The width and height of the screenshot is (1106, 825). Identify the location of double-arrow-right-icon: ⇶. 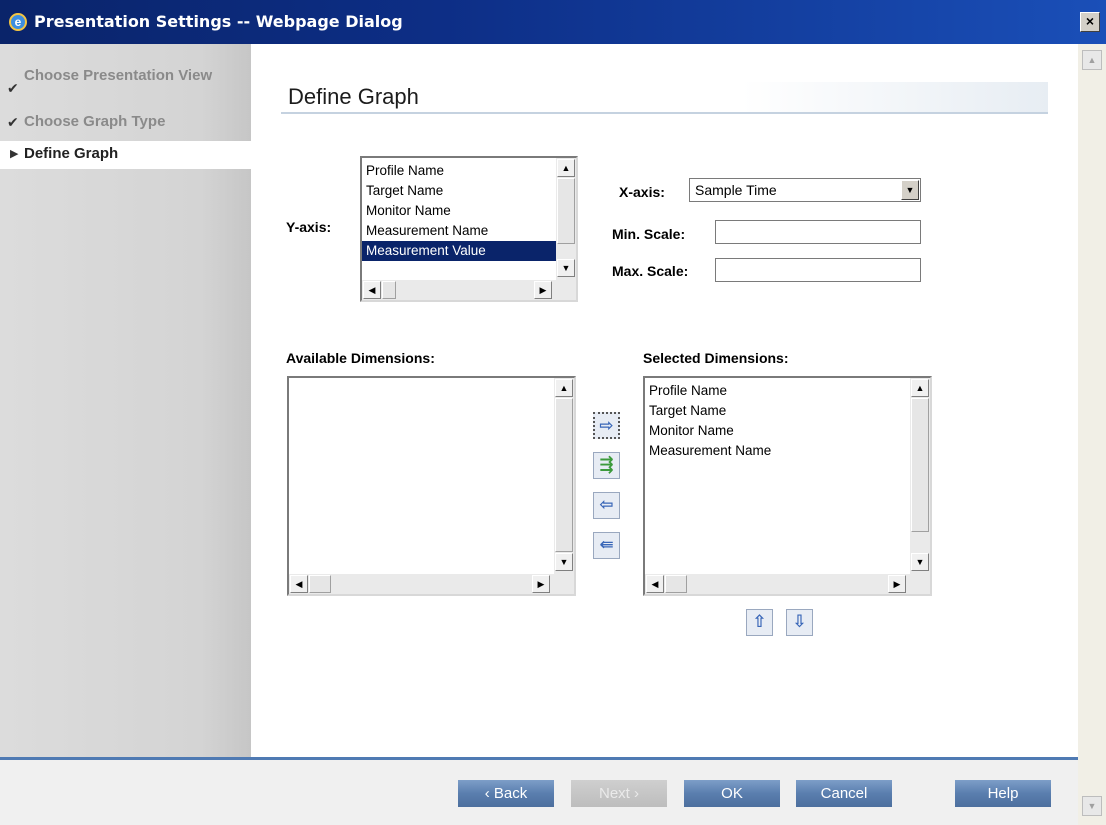
(606, 464).